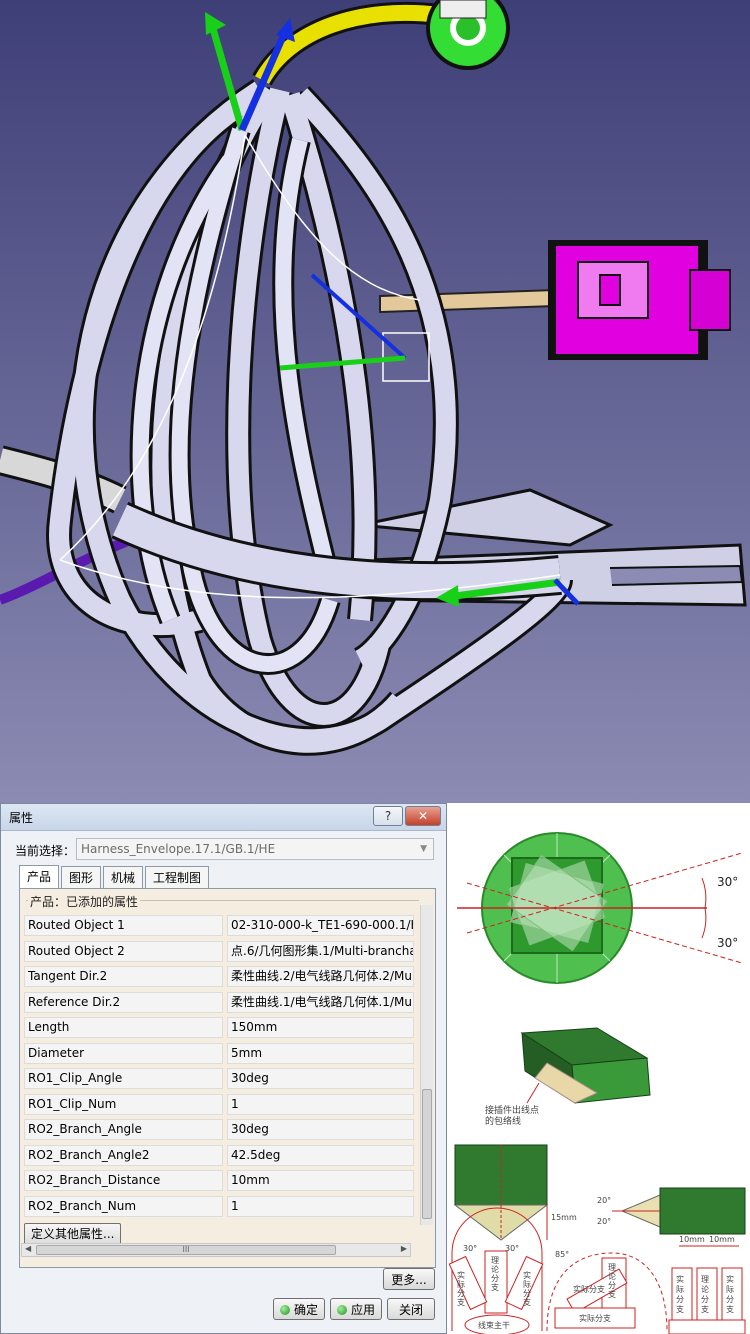 Image resolution: width=750 pixels, height=1334 pixels. I want to click on property-row: RO1_Clip_Angle 30deg, so click(219, 1079).